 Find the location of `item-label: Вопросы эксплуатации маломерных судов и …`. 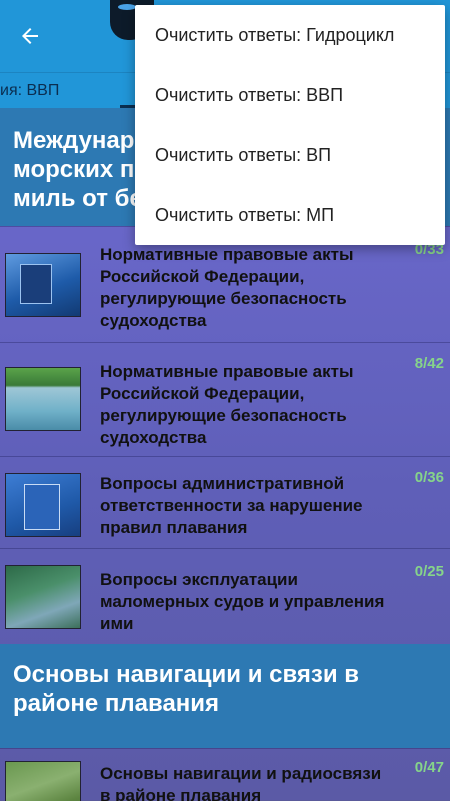

item-label: Вопросы эксплуатации маломерных судов и … is located at coordinates (242, 601).